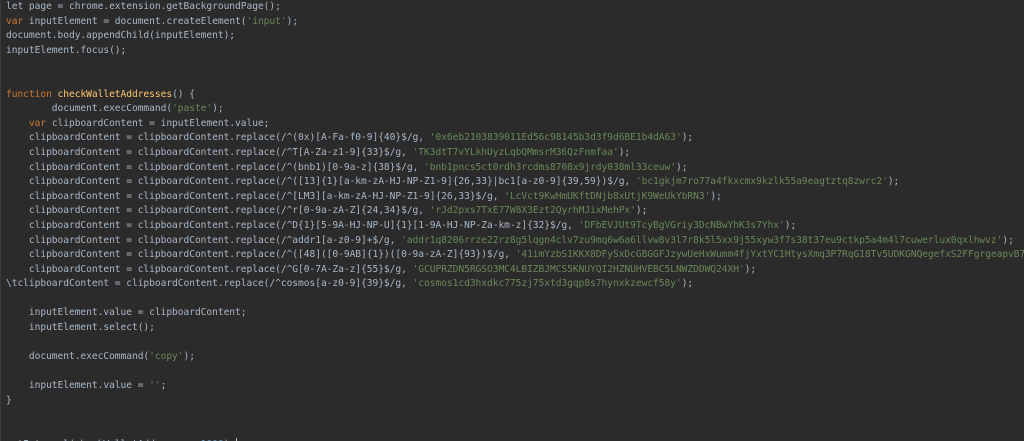 This screenshot has width=1024, height=441. Describe the element at coordinates (346, 167) in the screenshot. I see `code-token: /^(bnb1)[0-9a-z]{38}$/g` at that location.